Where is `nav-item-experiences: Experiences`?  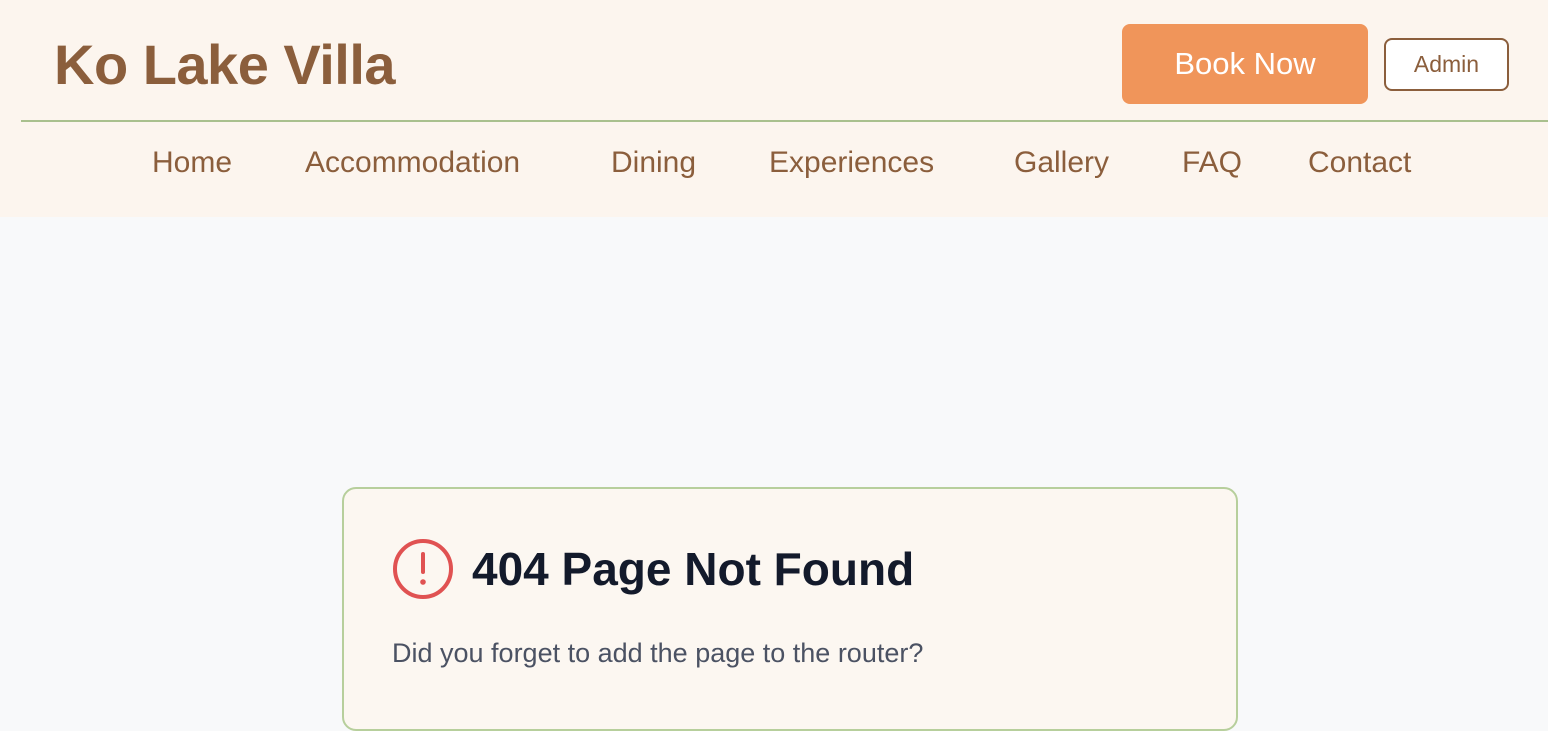 nav-item-experiences: Experiences is located at coordinates (851, 163).